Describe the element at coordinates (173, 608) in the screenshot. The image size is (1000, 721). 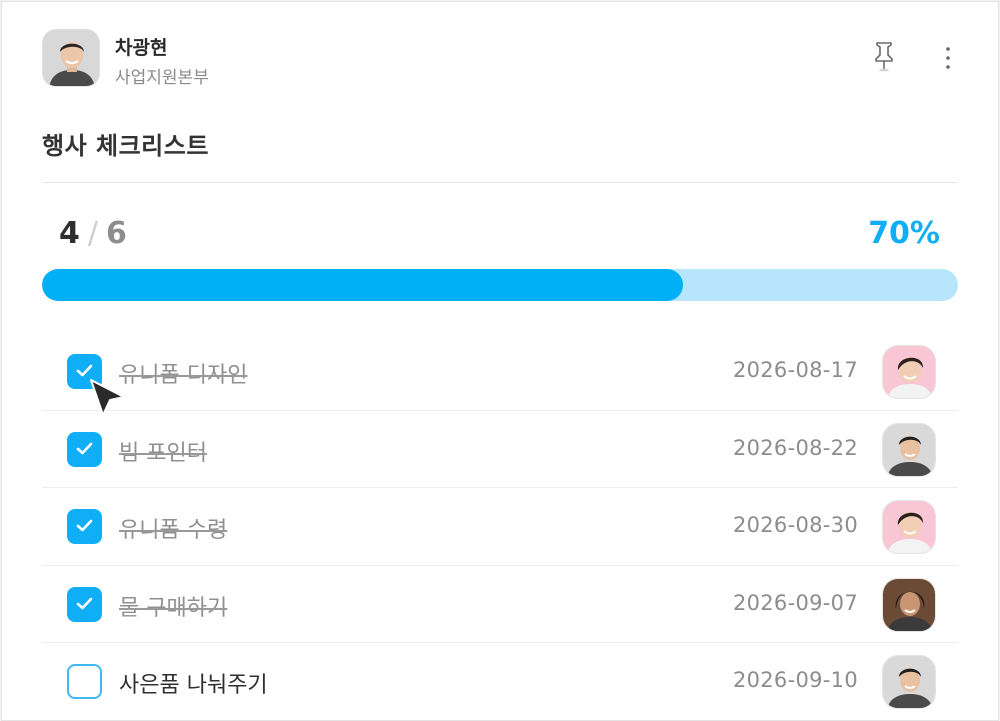
I see `item-label: 물 구매하기` at that location.